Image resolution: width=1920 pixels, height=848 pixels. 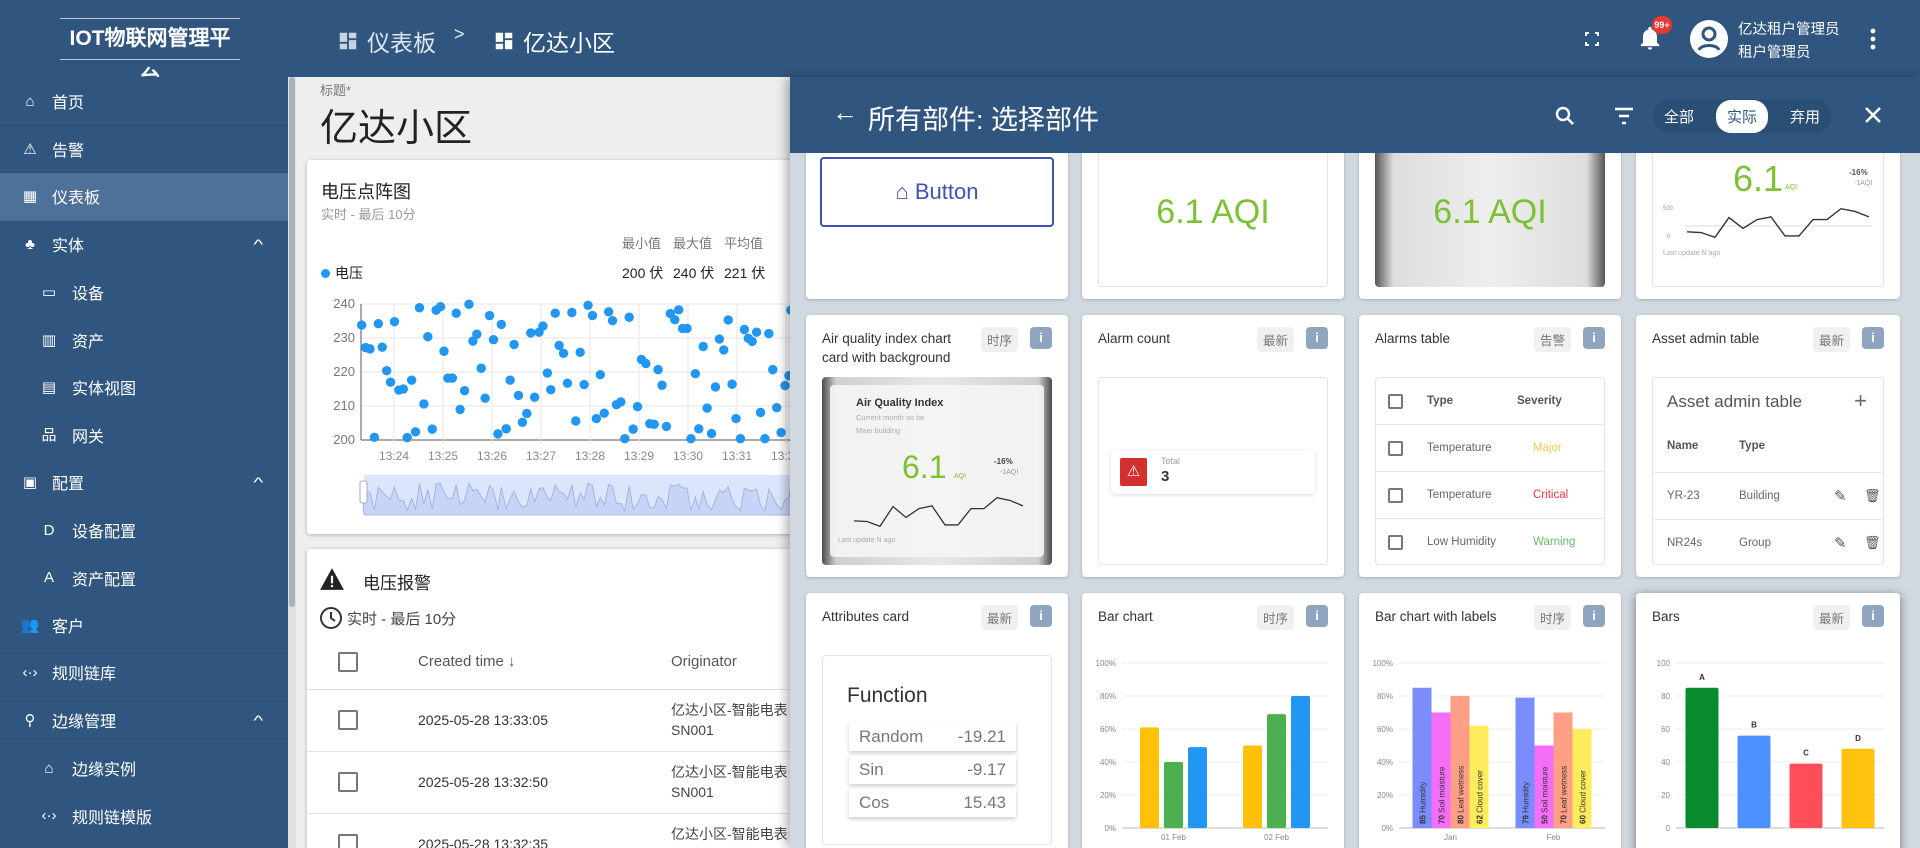 What do you see at coordinates (363, 492) in the screenshot?
I see `data-zoom-handle` at bounding box center [363, 492].